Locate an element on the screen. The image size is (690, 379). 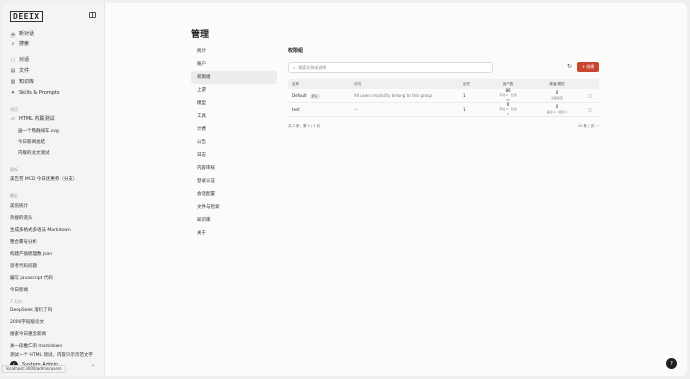
table-row: test — 1 0 手动 0 · 隐含 0 0 渠道 0 · 模型 0 ▢ is located at coordinates (443, 109).